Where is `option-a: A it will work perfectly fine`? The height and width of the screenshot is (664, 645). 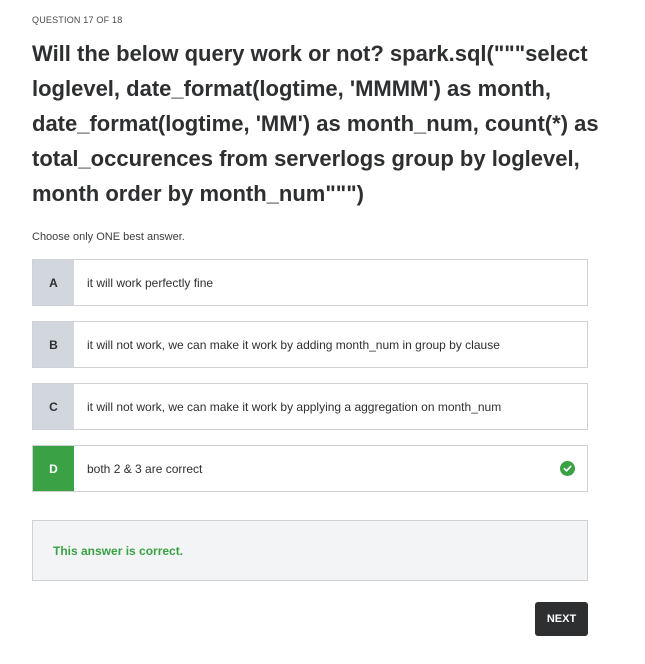
option-a: A it will work perfectly fine is located at coordinates (310, 282).